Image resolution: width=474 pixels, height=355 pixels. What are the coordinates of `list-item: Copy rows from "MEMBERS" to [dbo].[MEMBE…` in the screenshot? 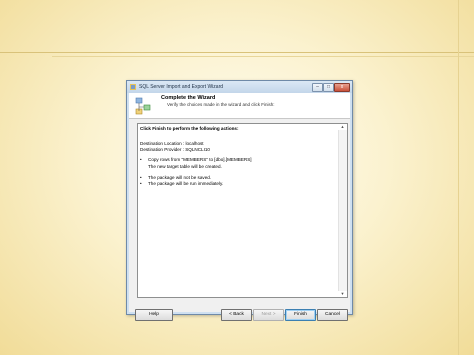 It's located at (200, 159).